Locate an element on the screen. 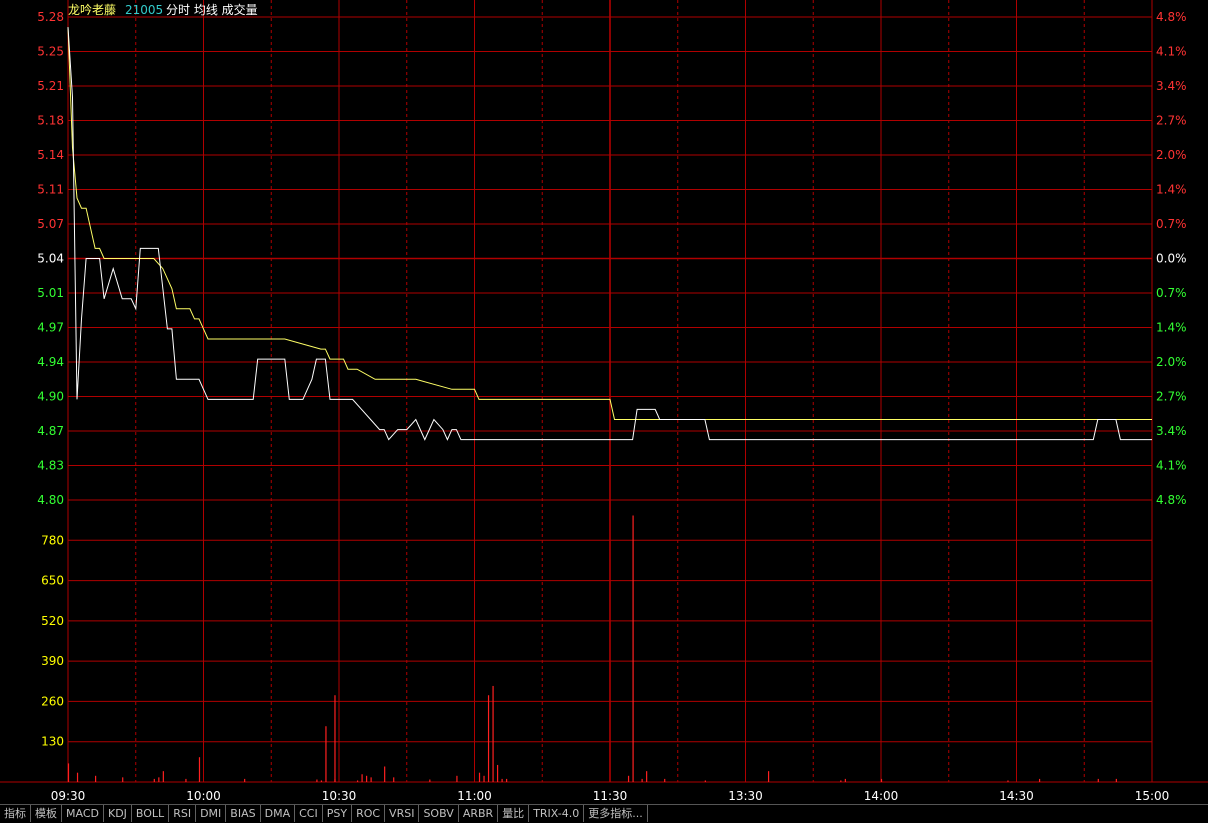 The height and width of the screenshot is (823, 1208). price-tick-label: 5.14 is located at coordinates (50, 155).